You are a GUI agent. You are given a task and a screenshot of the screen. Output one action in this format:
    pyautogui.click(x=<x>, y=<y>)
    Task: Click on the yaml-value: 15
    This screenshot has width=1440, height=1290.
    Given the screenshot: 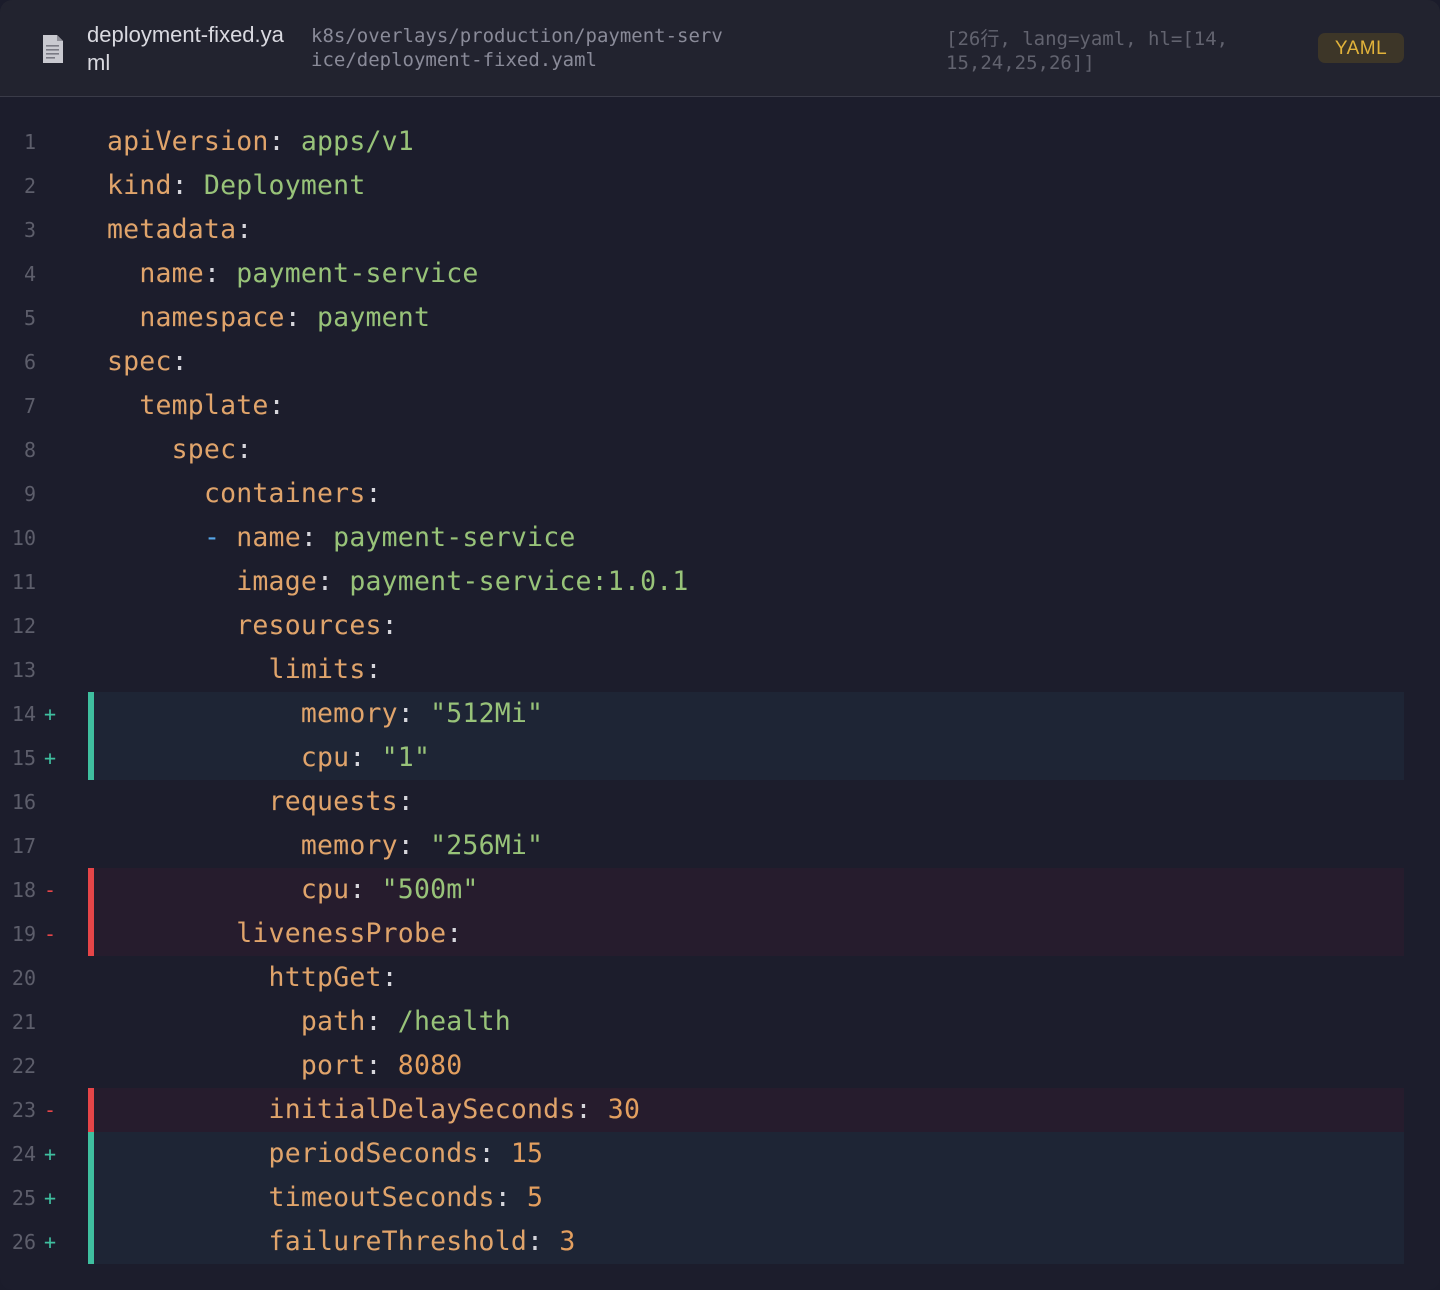 What is the action you would take?
    pyautogui.click(x=519, y=1153)
    